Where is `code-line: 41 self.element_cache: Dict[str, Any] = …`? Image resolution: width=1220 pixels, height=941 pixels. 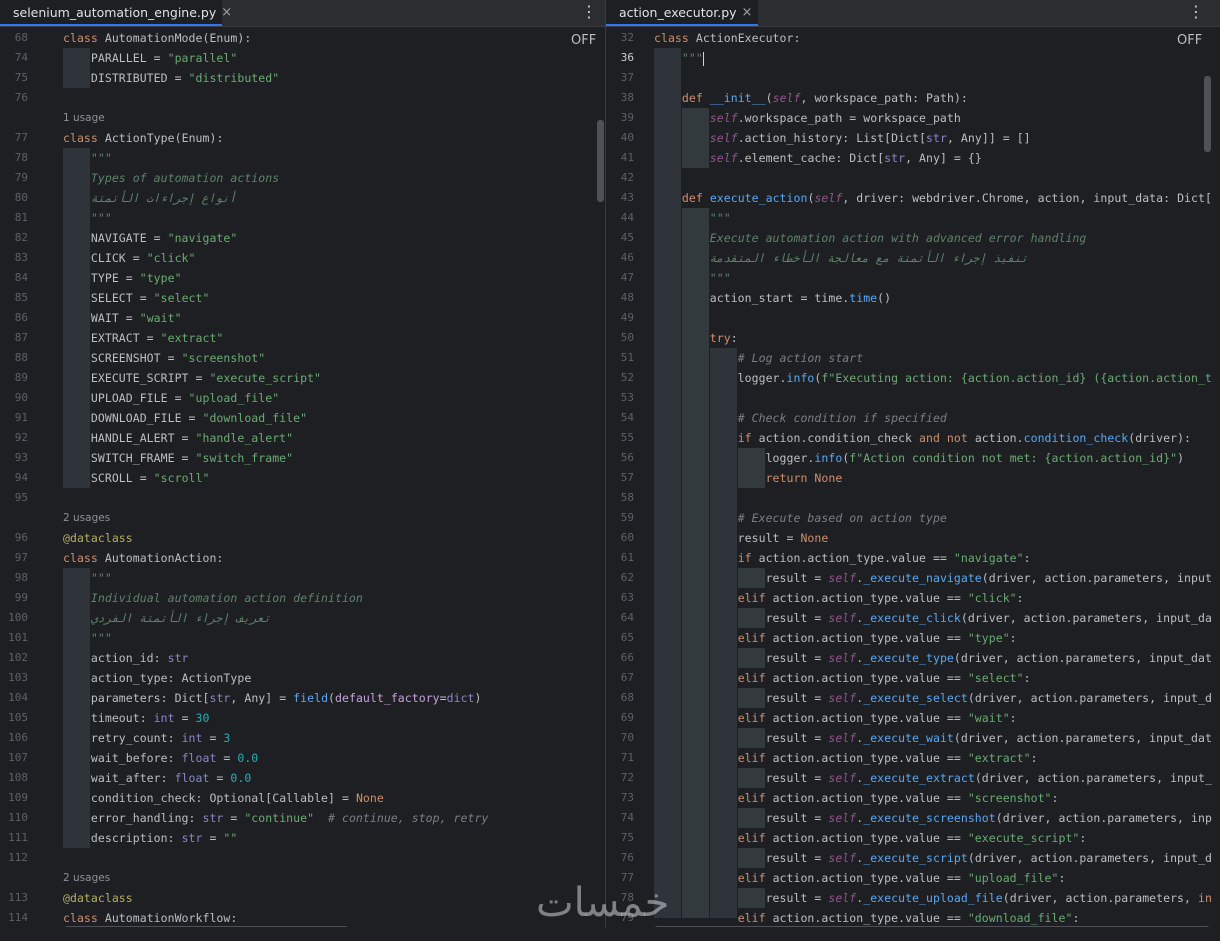 code-line: 41 self.element_cache: Dict[str, Any] = … is located at coordinates (913, 158).